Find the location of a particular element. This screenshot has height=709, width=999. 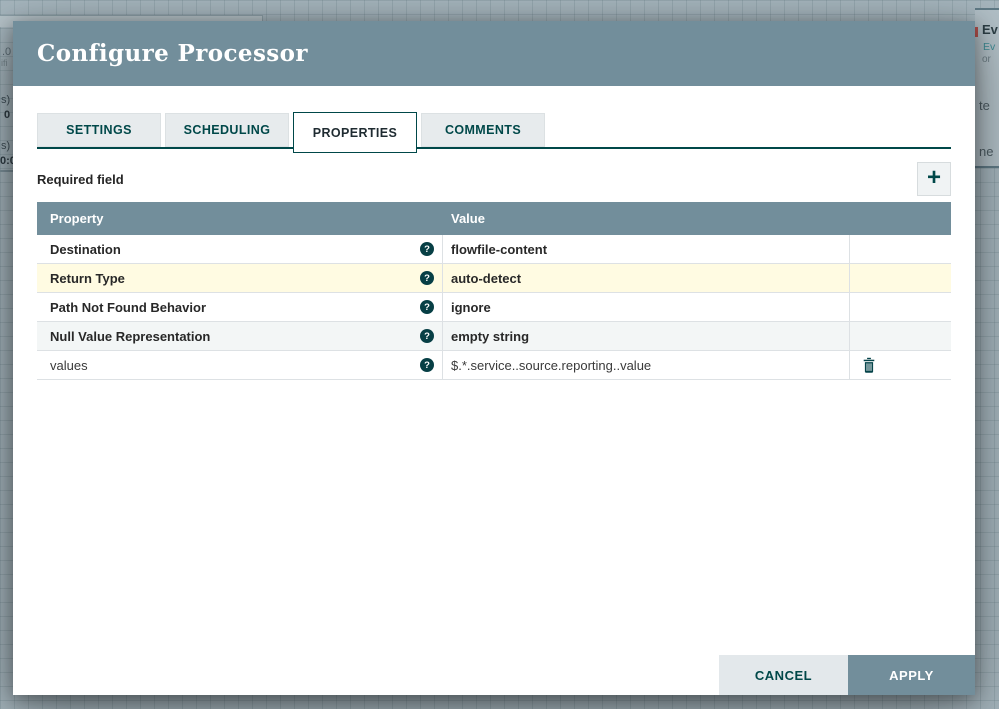

add-property-button: + is located at coordinates (934, 179).